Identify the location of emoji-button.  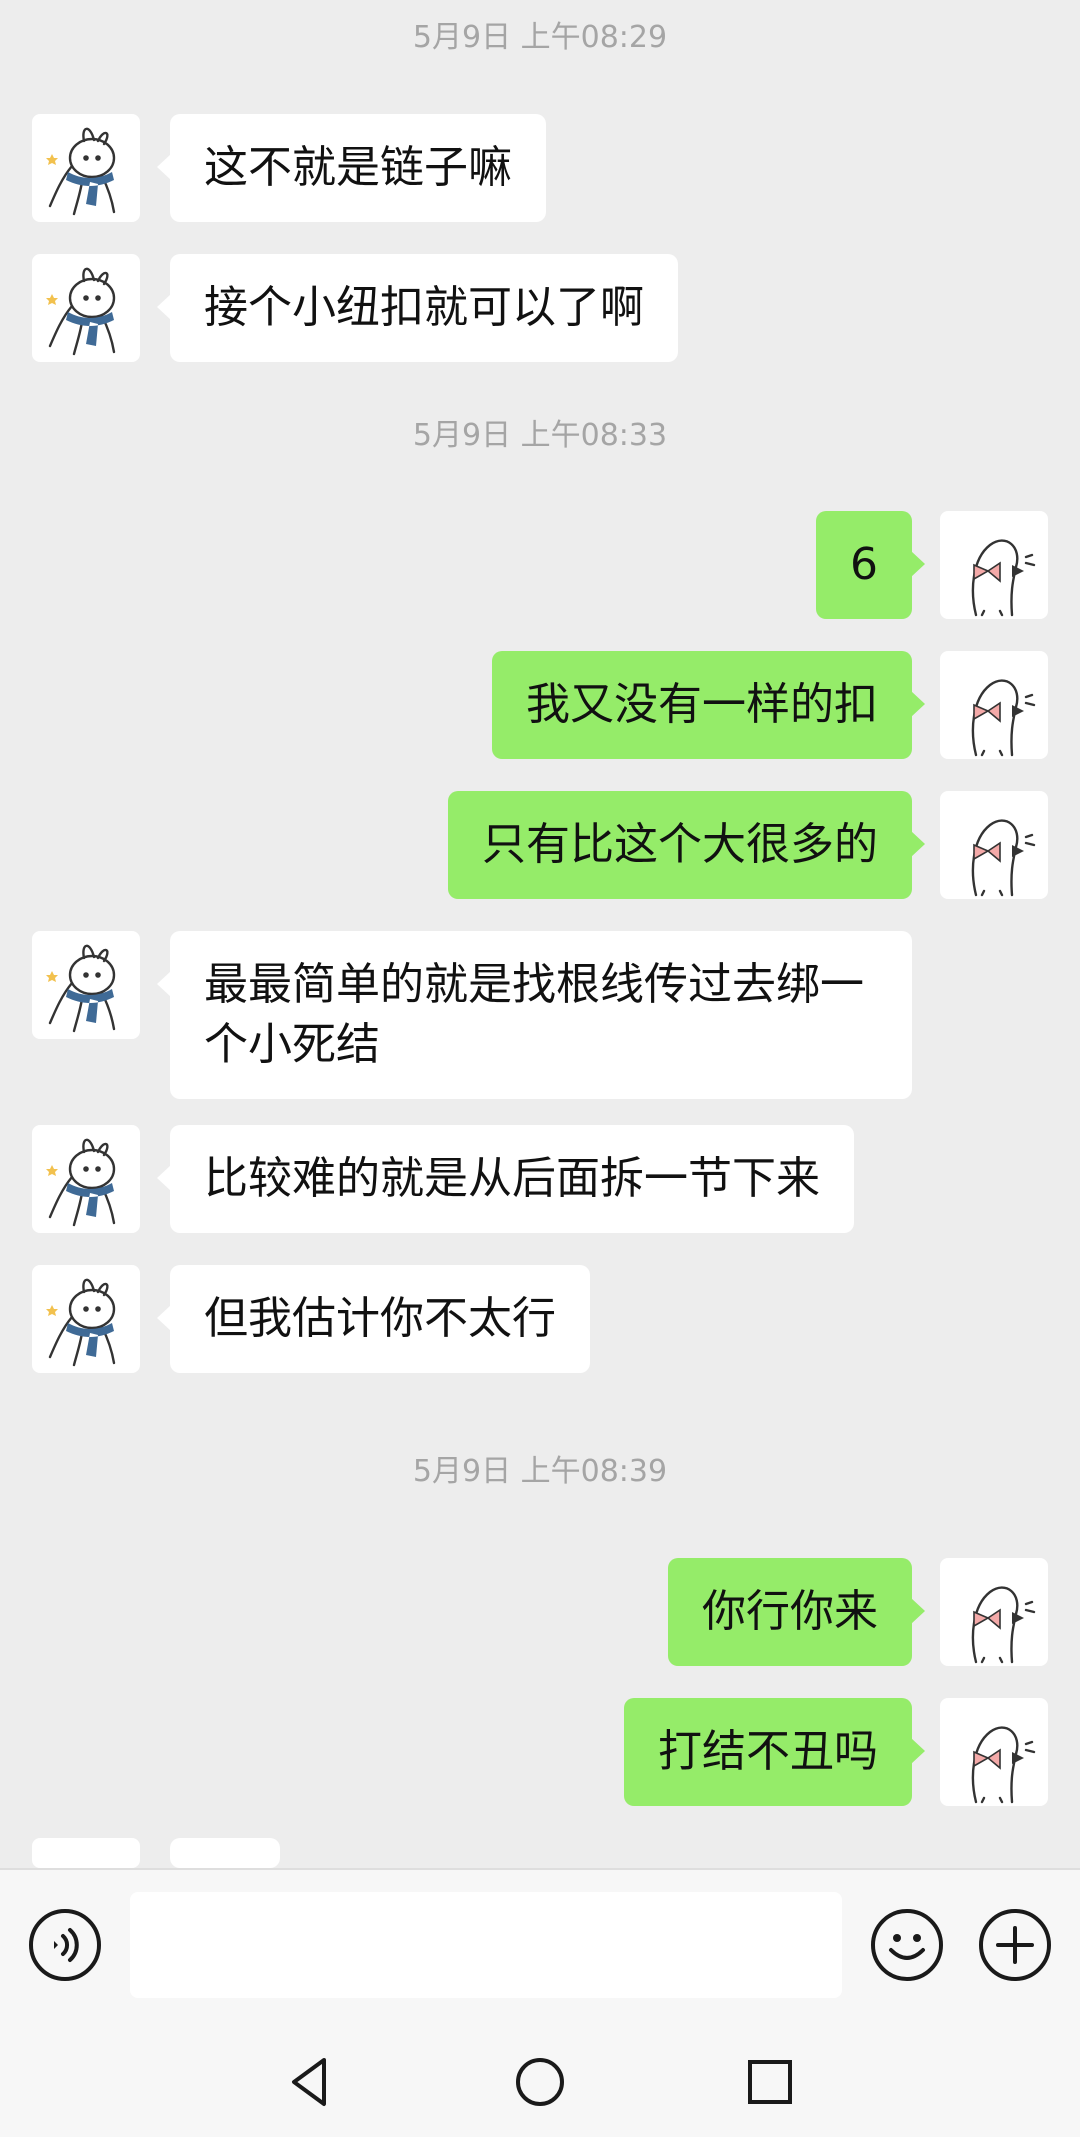
(907, 1945).